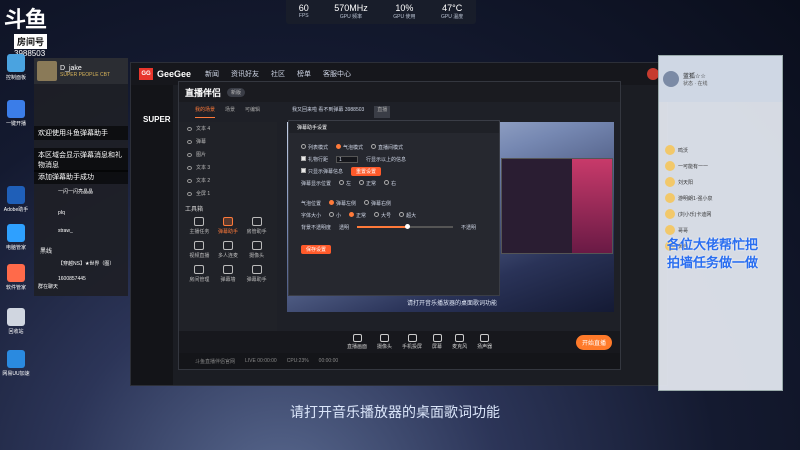 The width and height of the screenshot is (800, 450). What do you see at coordinates (228, 274) in the screenshot?
I see `tool-button: 弹幕墙` at bounding box center [228, 274].